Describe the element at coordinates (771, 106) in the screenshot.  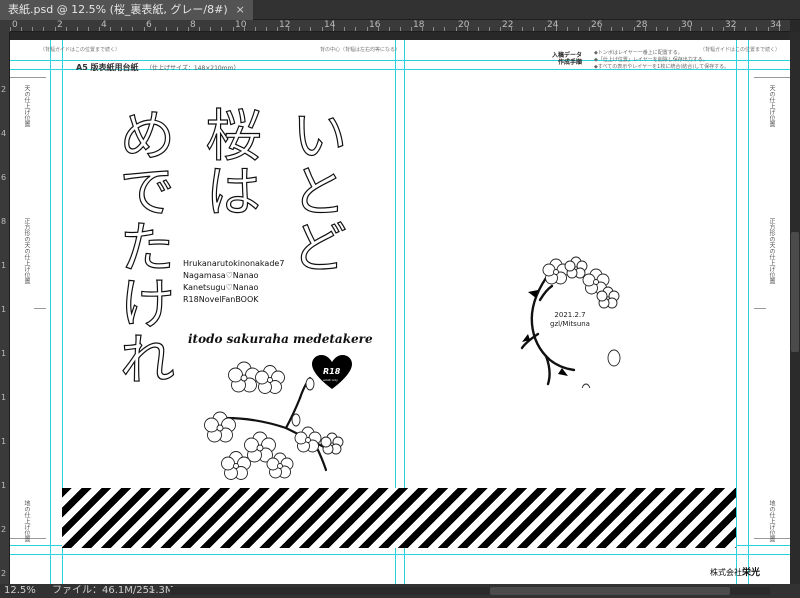
I see `right-top-trim-label: 天の仕上げ位置` at that location.